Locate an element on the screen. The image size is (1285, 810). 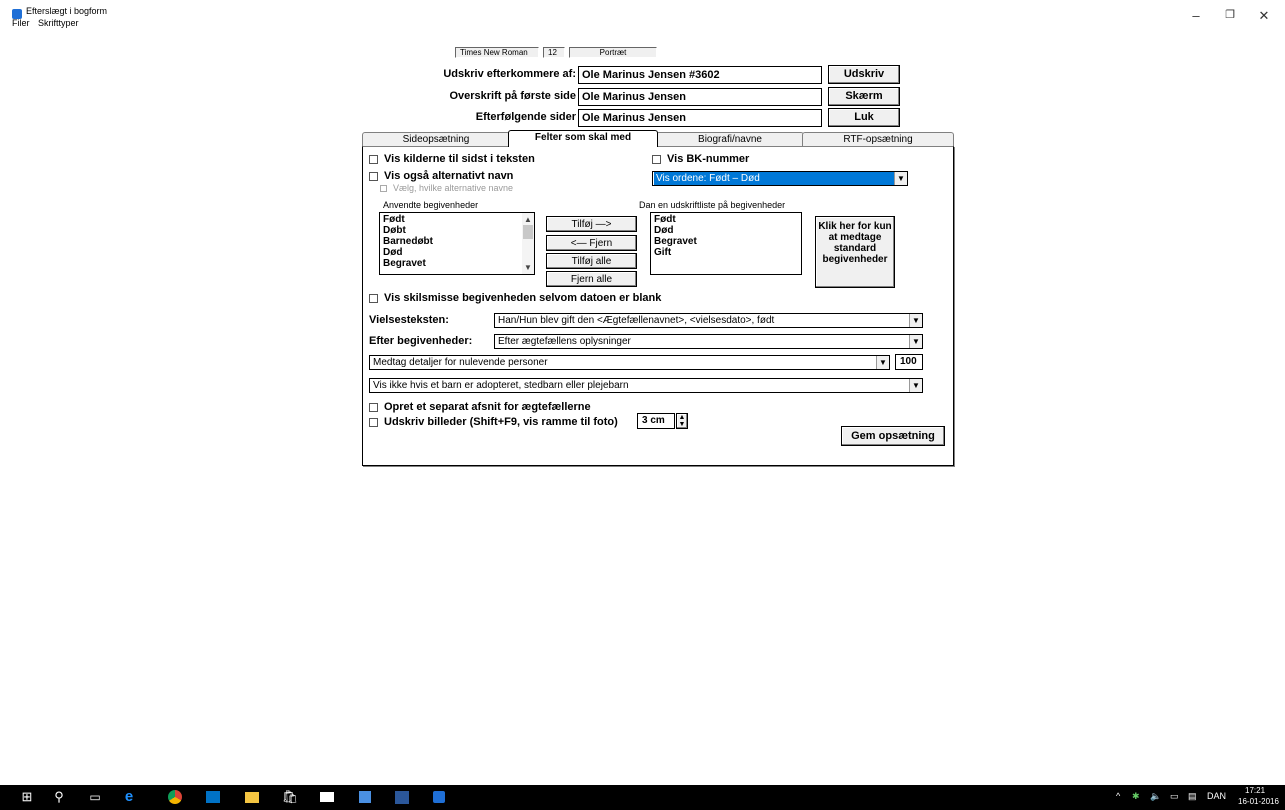
add-event-button: Tilføj —> is located at coordinates (591, 224).